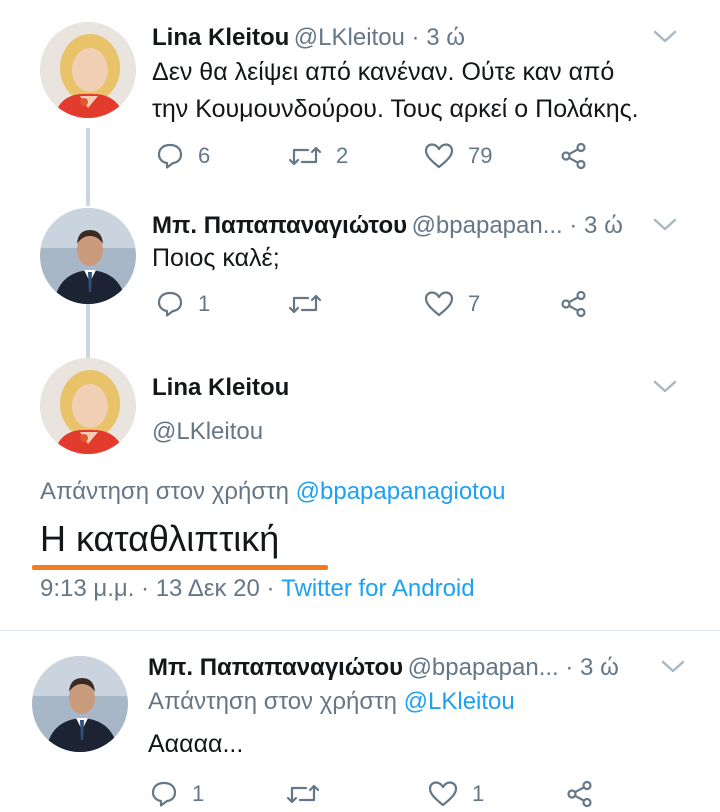  What do you see at coordinates (478, 793) in the screenshot?
I see `like-count: 1` at bounding box center [478, 793].